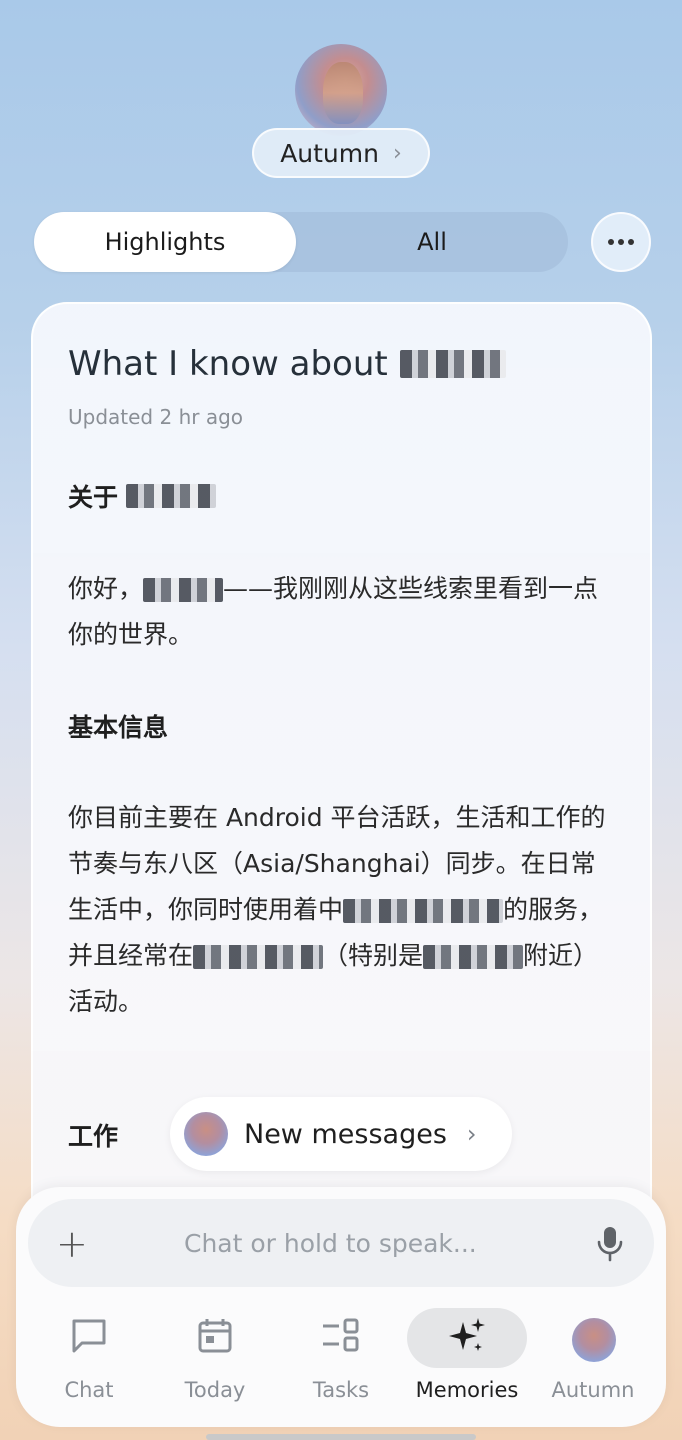  What do you see at coordinates (72, 1244) in the screenshot?
I see `add-button: +` at bounding box center [72, 1244].